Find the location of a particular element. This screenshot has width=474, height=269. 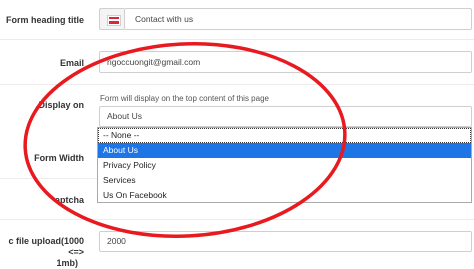

form-heading-title-value: Contact with us is located at coordinates (164, 19).